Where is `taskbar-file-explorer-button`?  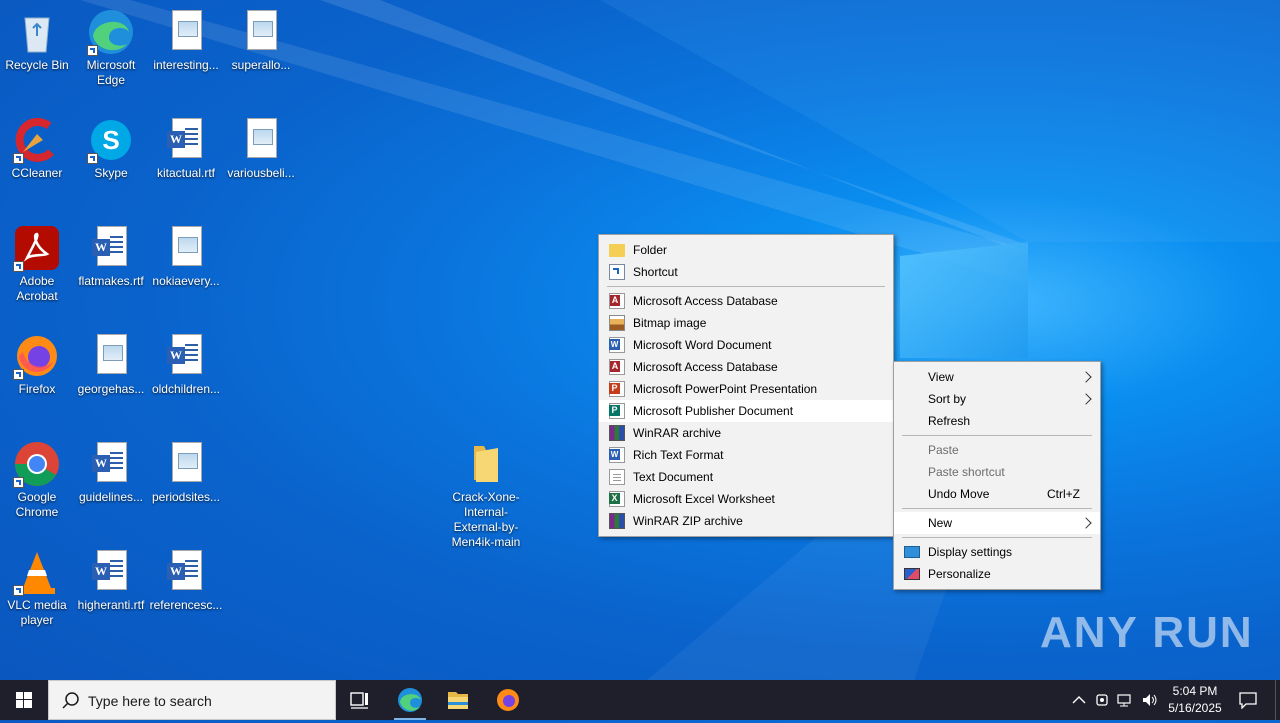 taskbar-file-explorer-button is located at coordinates (458, 700).